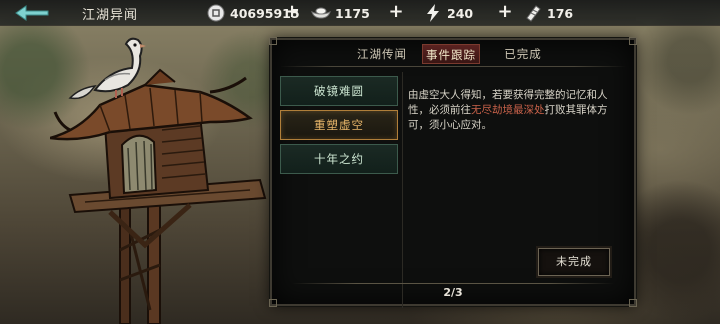  What do you see at coordinates (402, 190) in the screenshot?
I see `column-divider` at bounding box center [402, 190].